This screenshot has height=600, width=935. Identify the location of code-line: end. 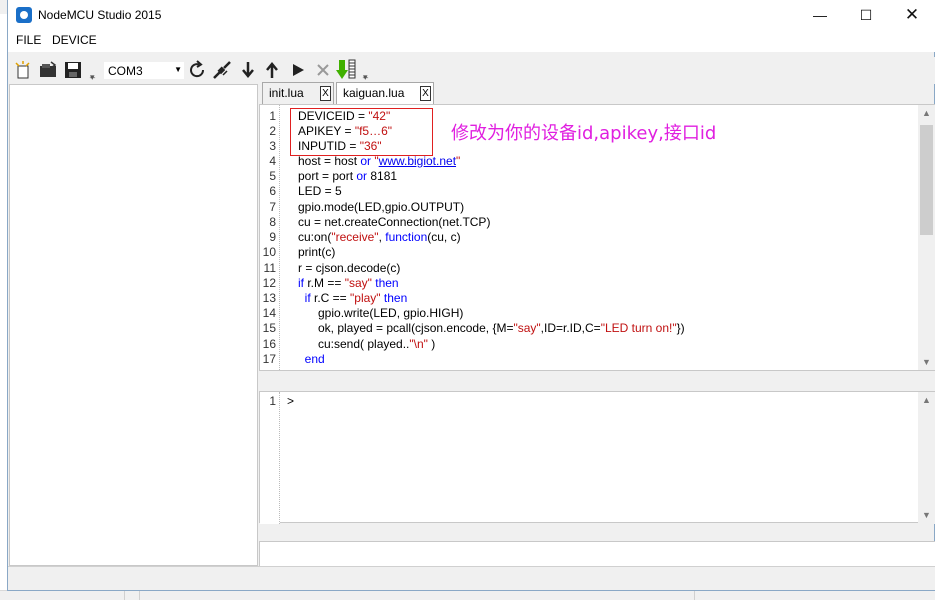
(314, 359).